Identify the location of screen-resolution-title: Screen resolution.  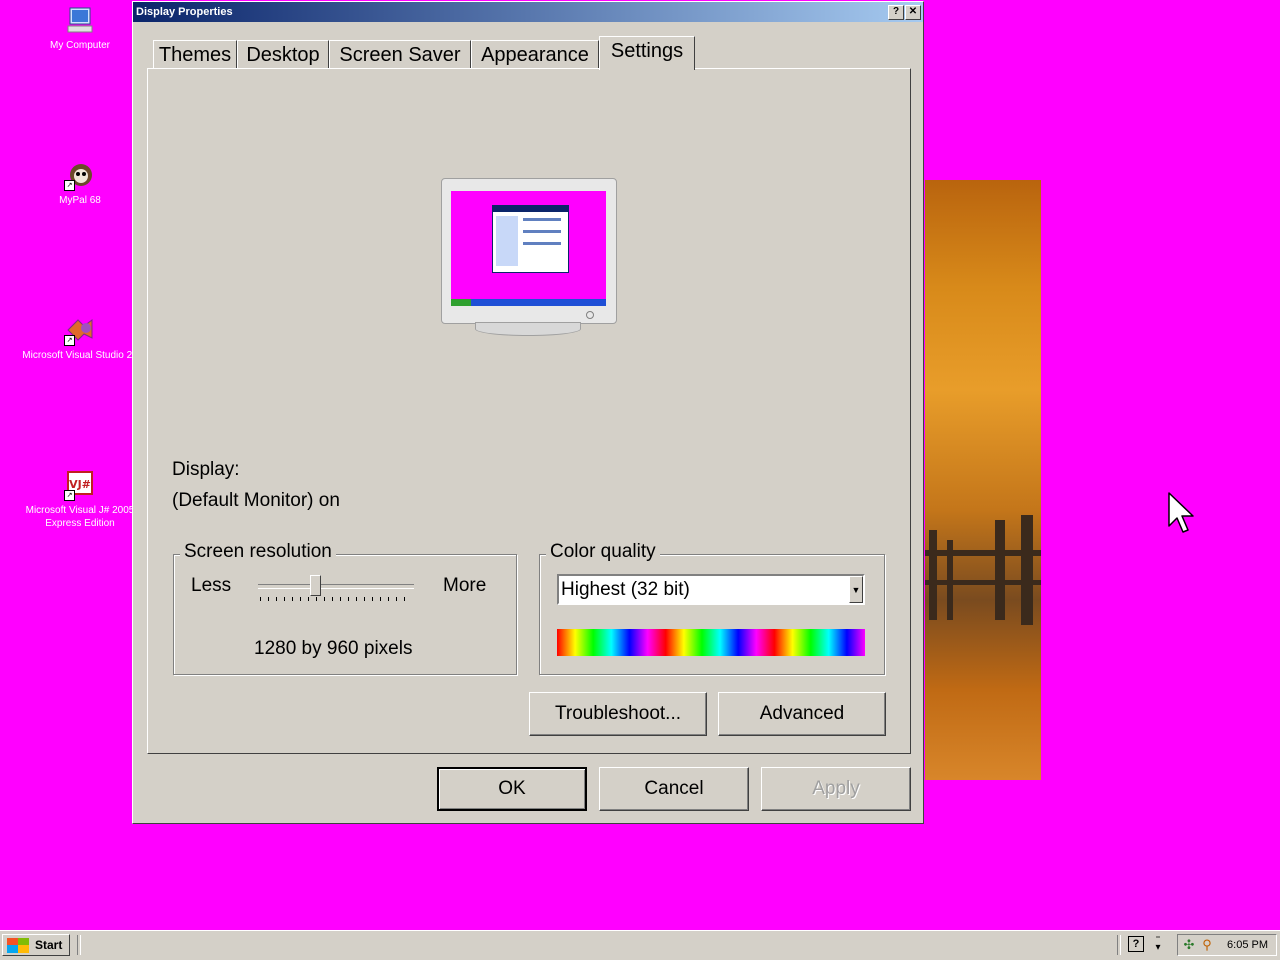
(258, 552).